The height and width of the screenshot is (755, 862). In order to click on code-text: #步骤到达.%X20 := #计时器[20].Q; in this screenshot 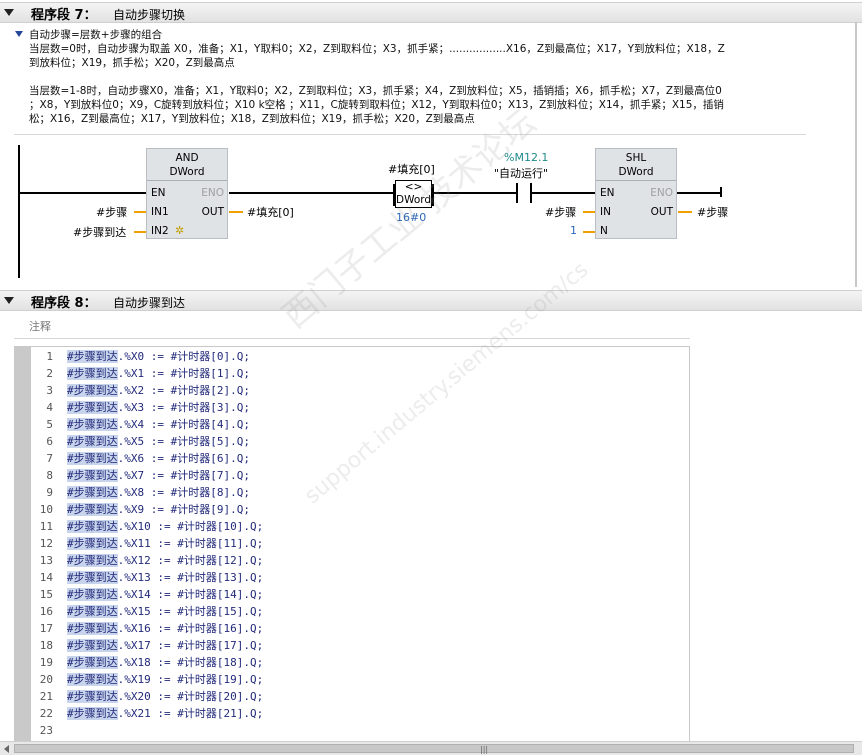, I will do `click(165, 696)`.